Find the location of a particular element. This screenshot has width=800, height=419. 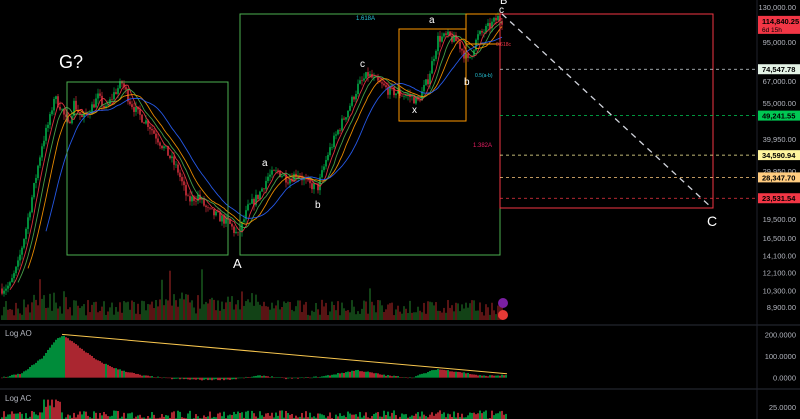

wave-label-c-minor: c is located at coordinates (362, 64).